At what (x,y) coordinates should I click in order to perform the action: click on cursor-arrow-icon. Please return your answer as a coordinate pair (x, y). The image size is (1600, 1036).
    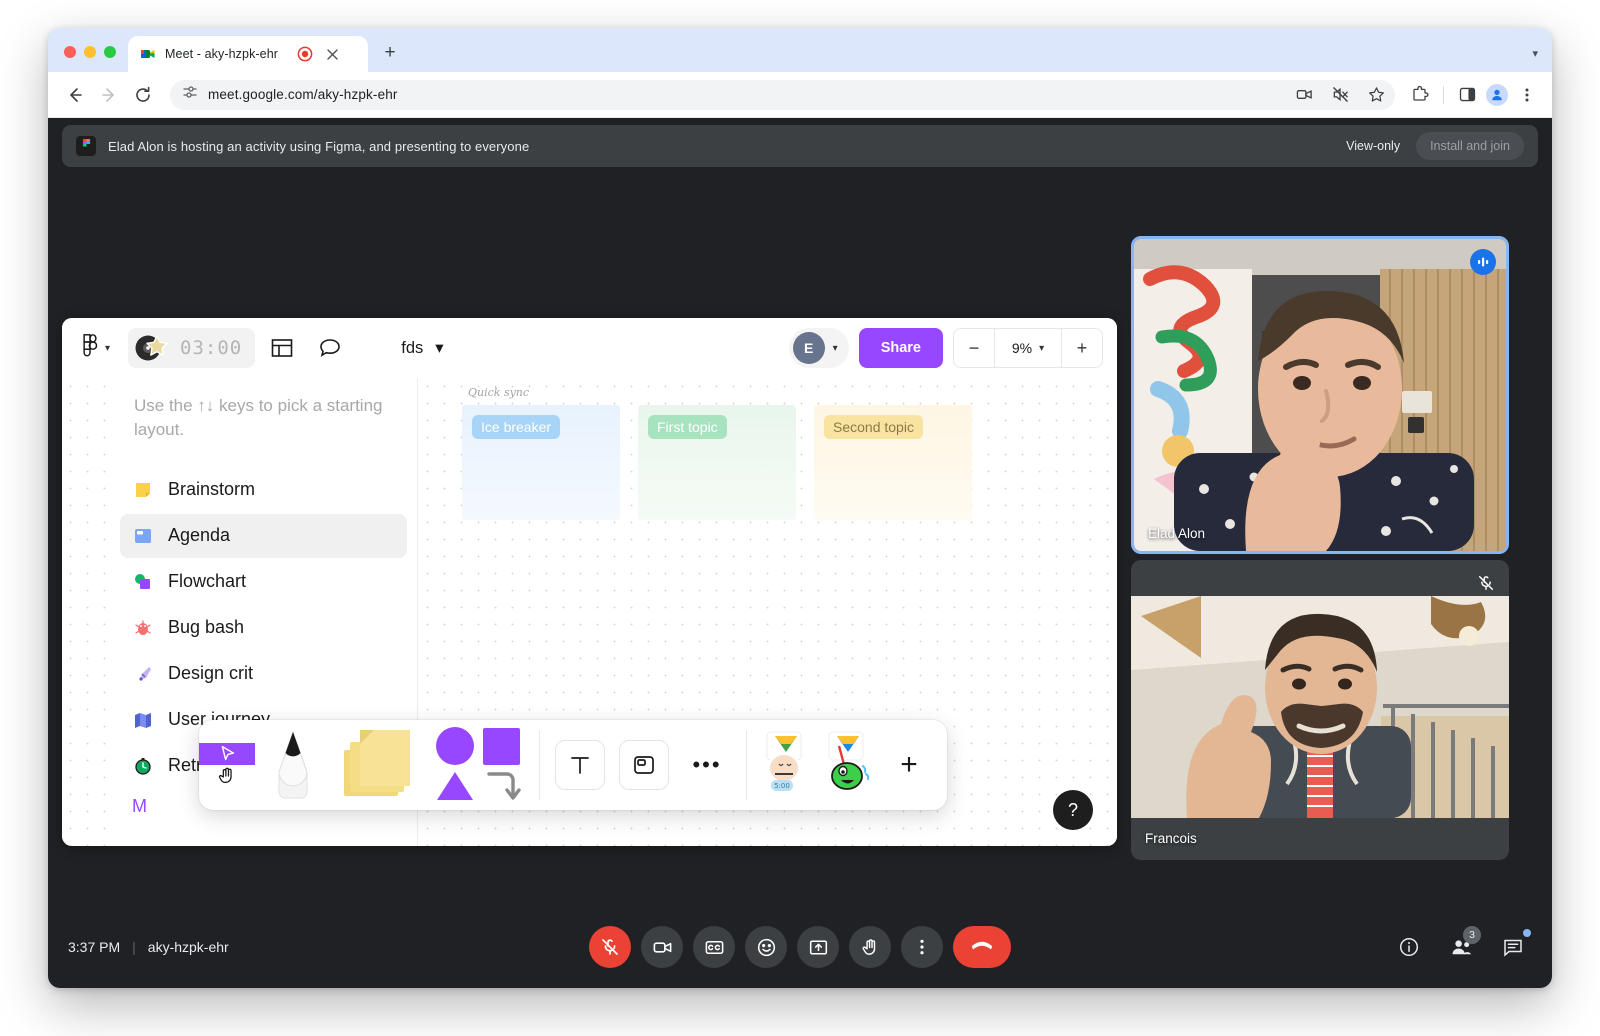
    Looking at the image, I should click on (227, 754).